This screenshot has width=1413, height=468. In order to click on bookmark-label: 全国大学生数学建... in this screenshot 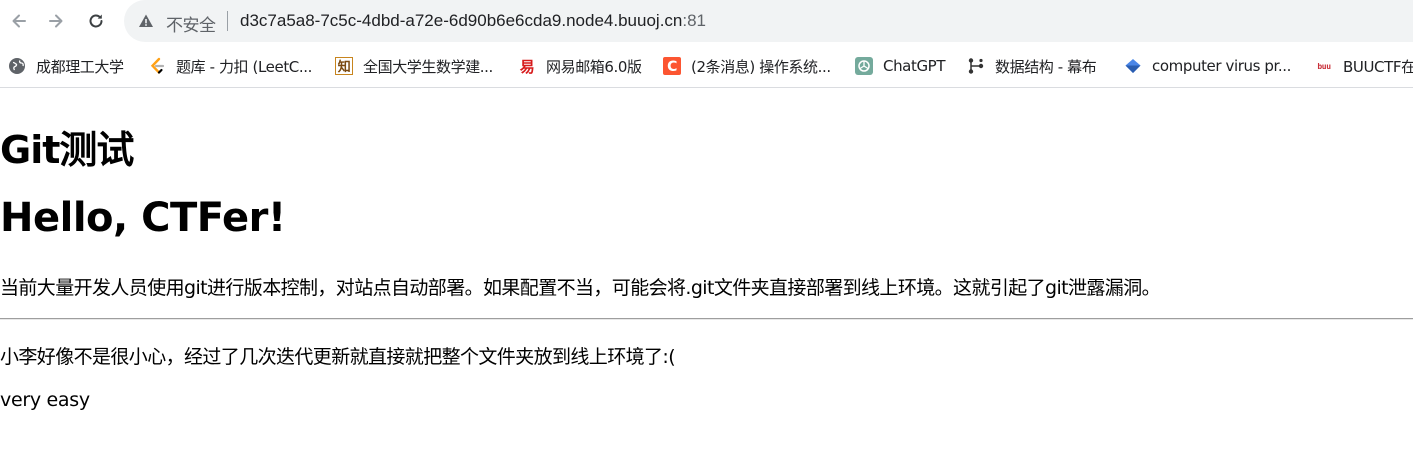, I will do `click(428, 66)`.